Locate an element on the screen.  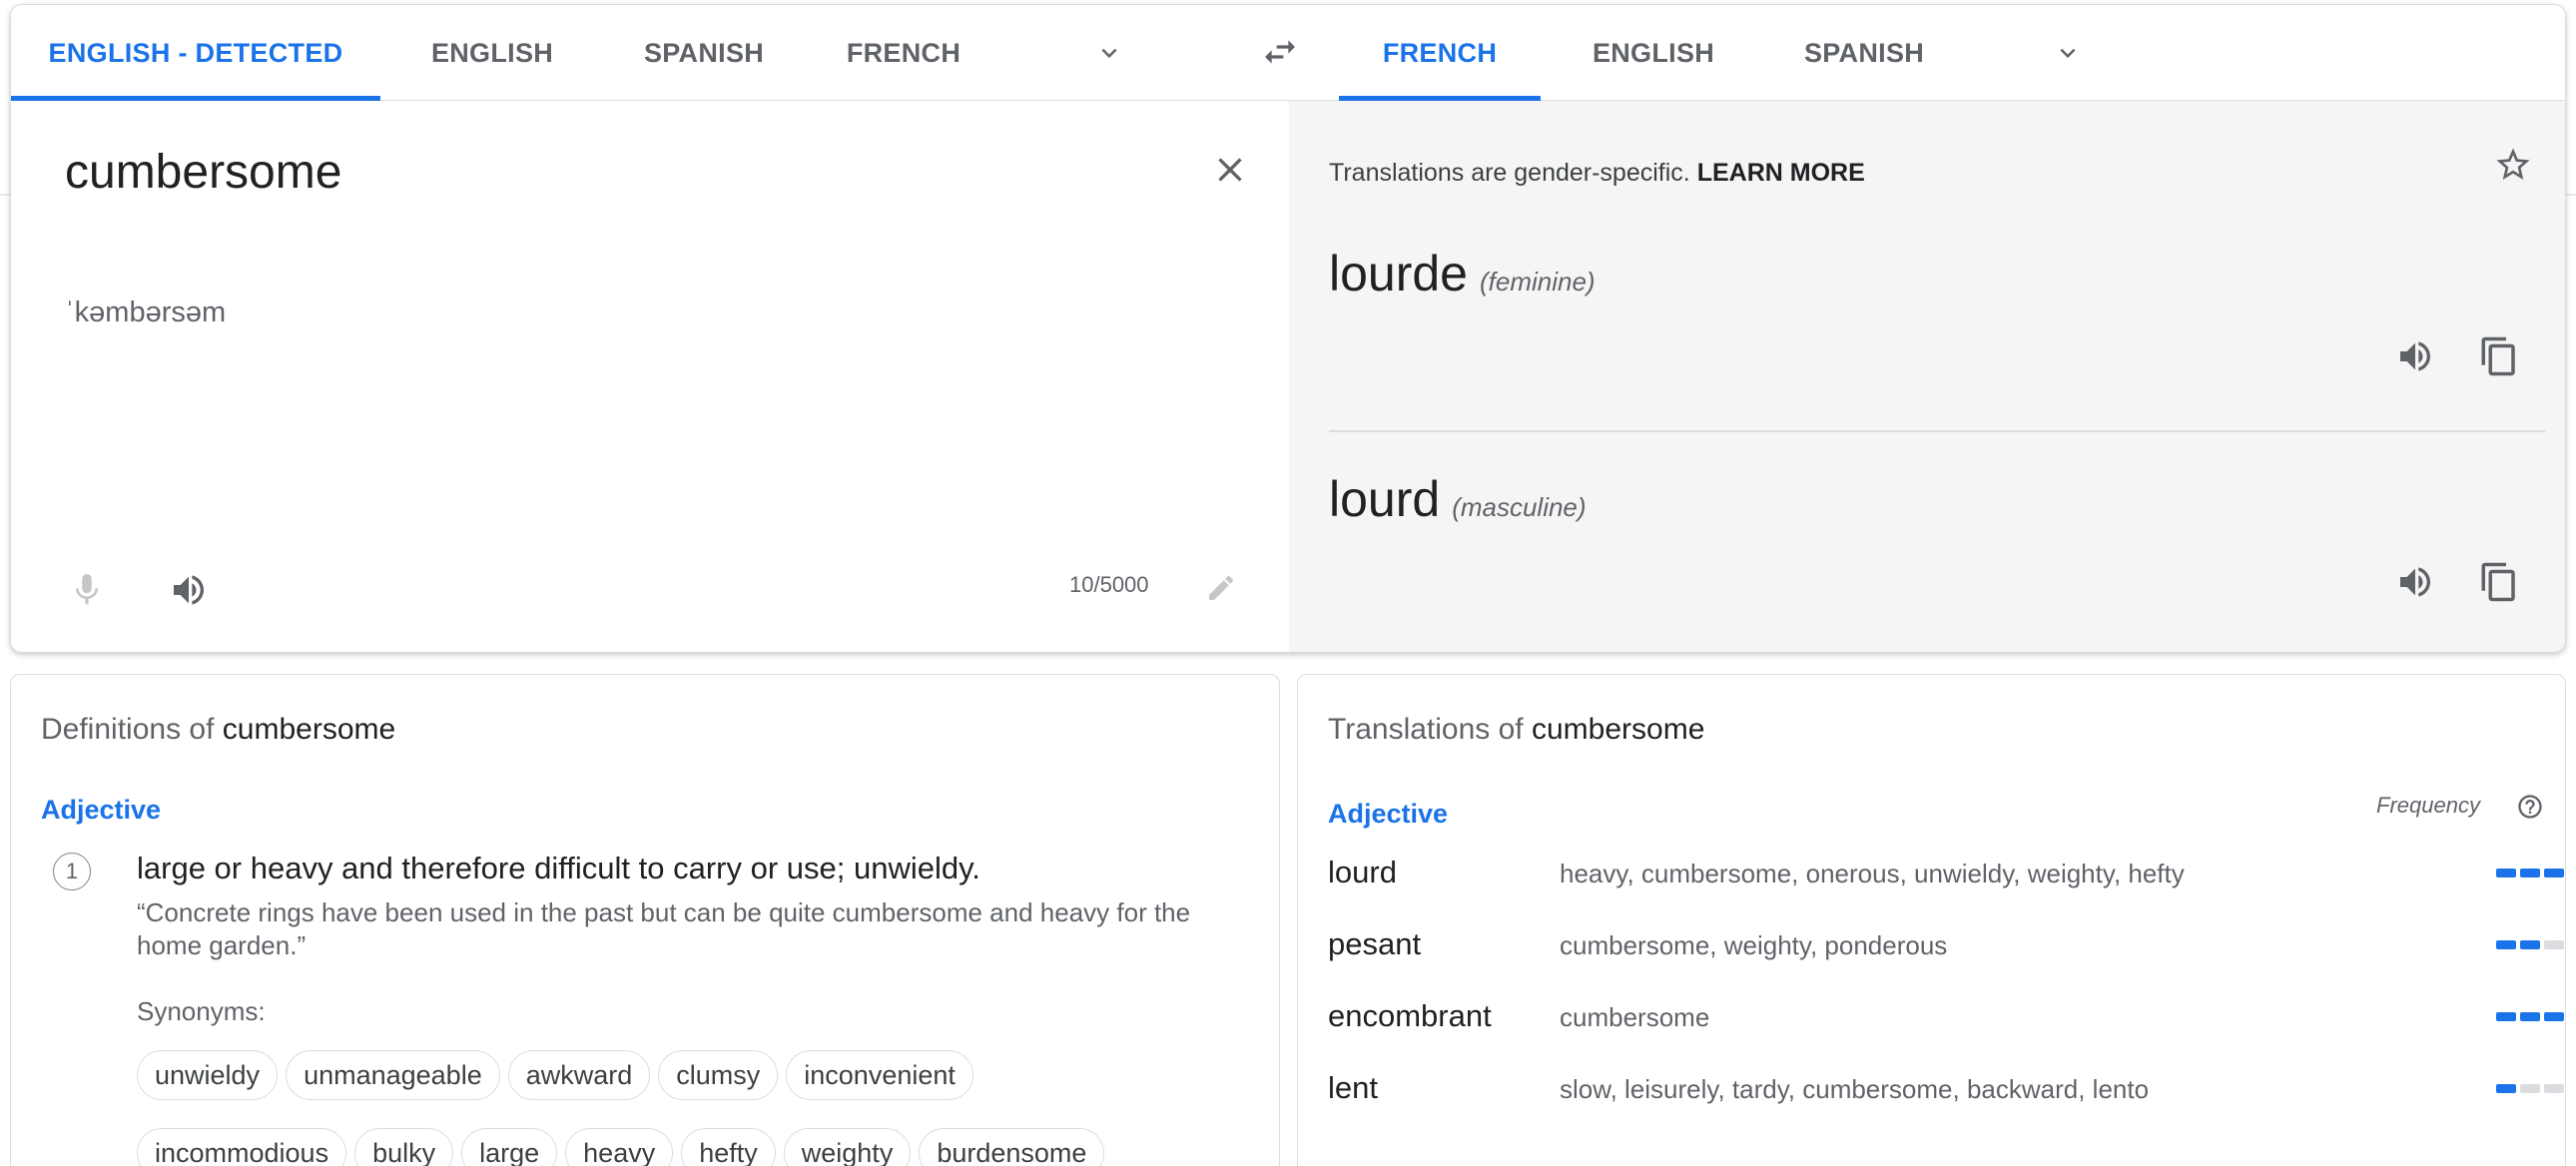
tab-source-english-detected: ENGLISH - DETECTED is located at coordinates (195, 53).